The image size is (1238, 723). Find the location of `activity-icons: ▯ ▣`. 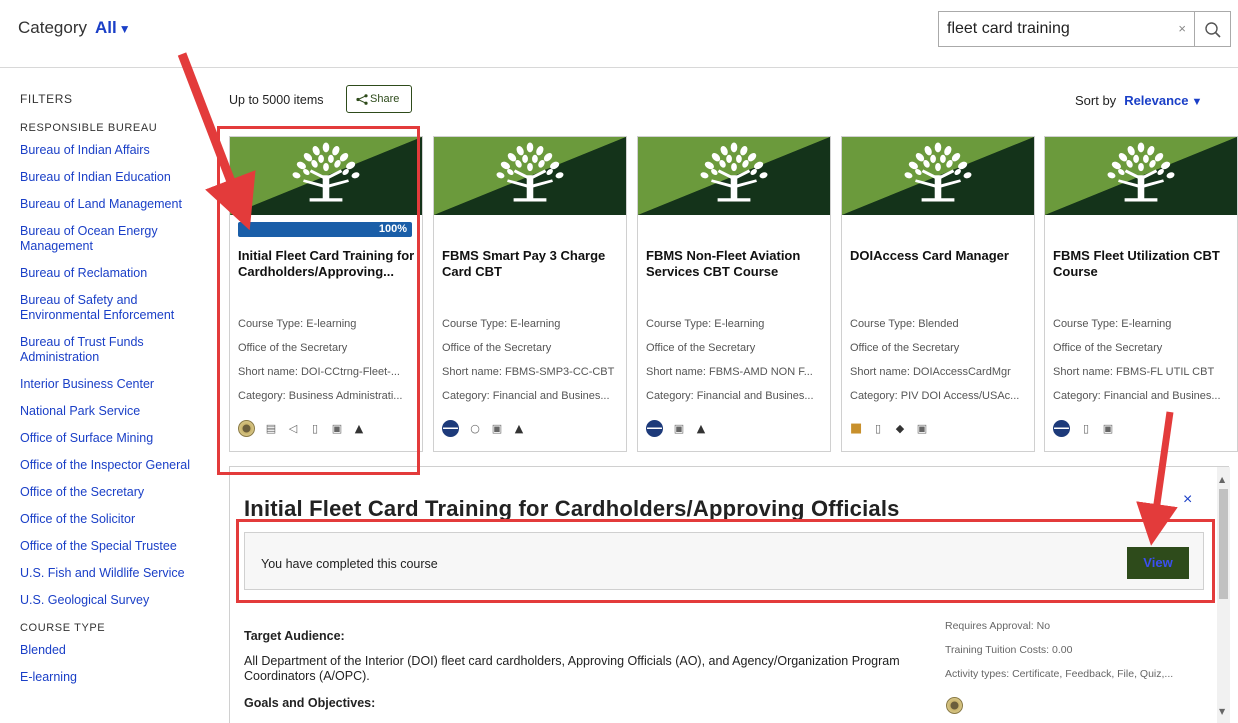

activity-icons: ▯ ▣ is located at coordinates (1083, 428).